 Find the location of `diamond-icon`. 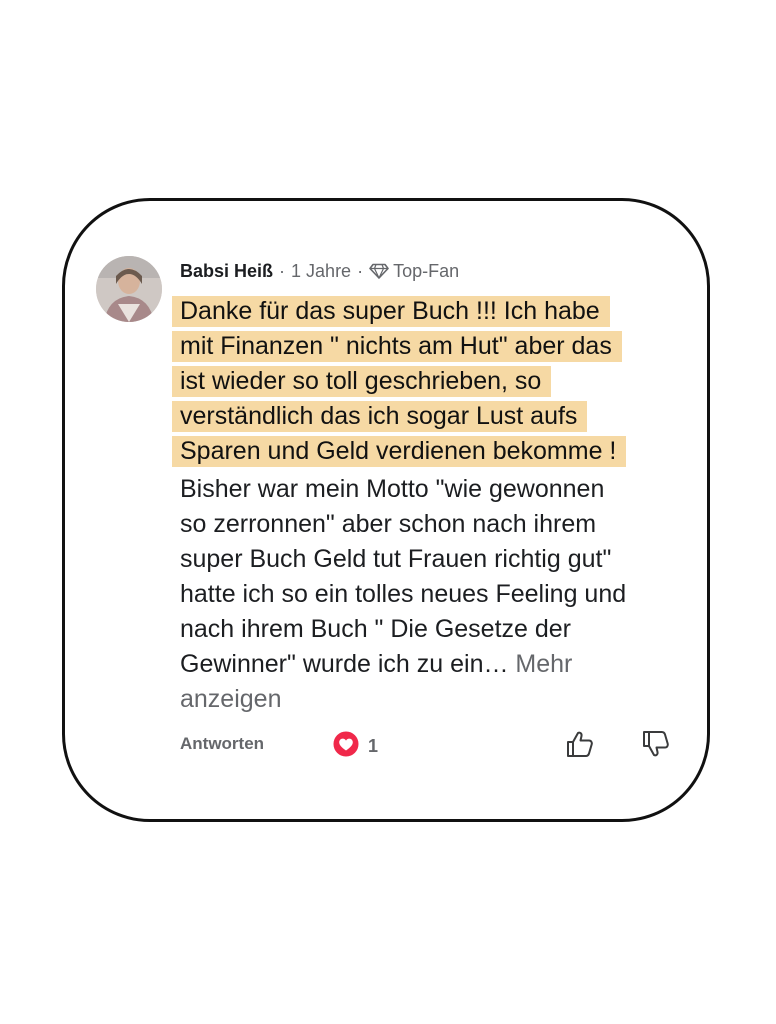

diamond-icon is located at coordinates (379, 271).